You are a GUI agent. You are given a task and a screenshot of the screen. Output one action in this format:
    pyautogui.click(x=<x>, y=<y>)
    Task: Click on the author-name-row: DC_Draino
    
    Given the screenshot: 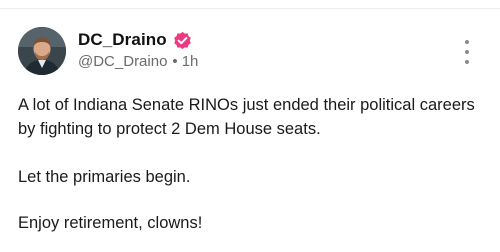 What is the action you would take?
    pyautogui.click(x=135, y=40)
    